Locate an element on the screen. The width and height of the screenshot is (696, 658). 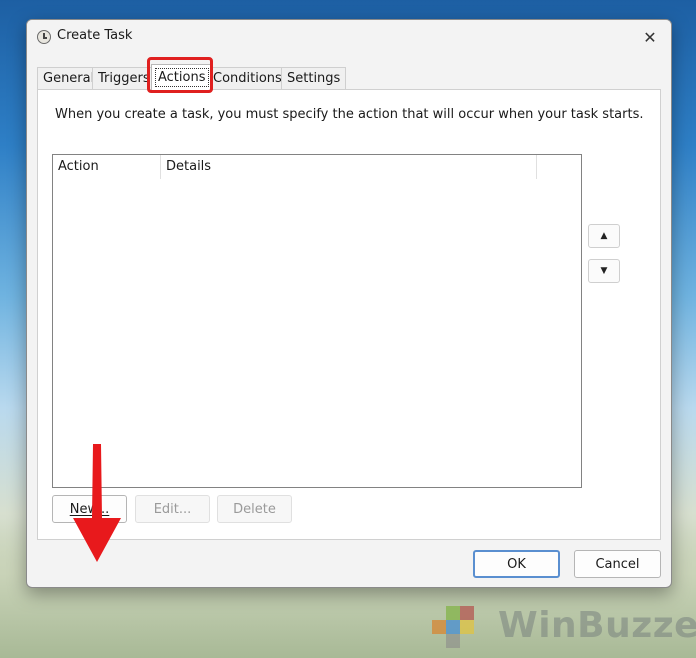
tab-conditions: Conditions is located at coordinates (247, 78).